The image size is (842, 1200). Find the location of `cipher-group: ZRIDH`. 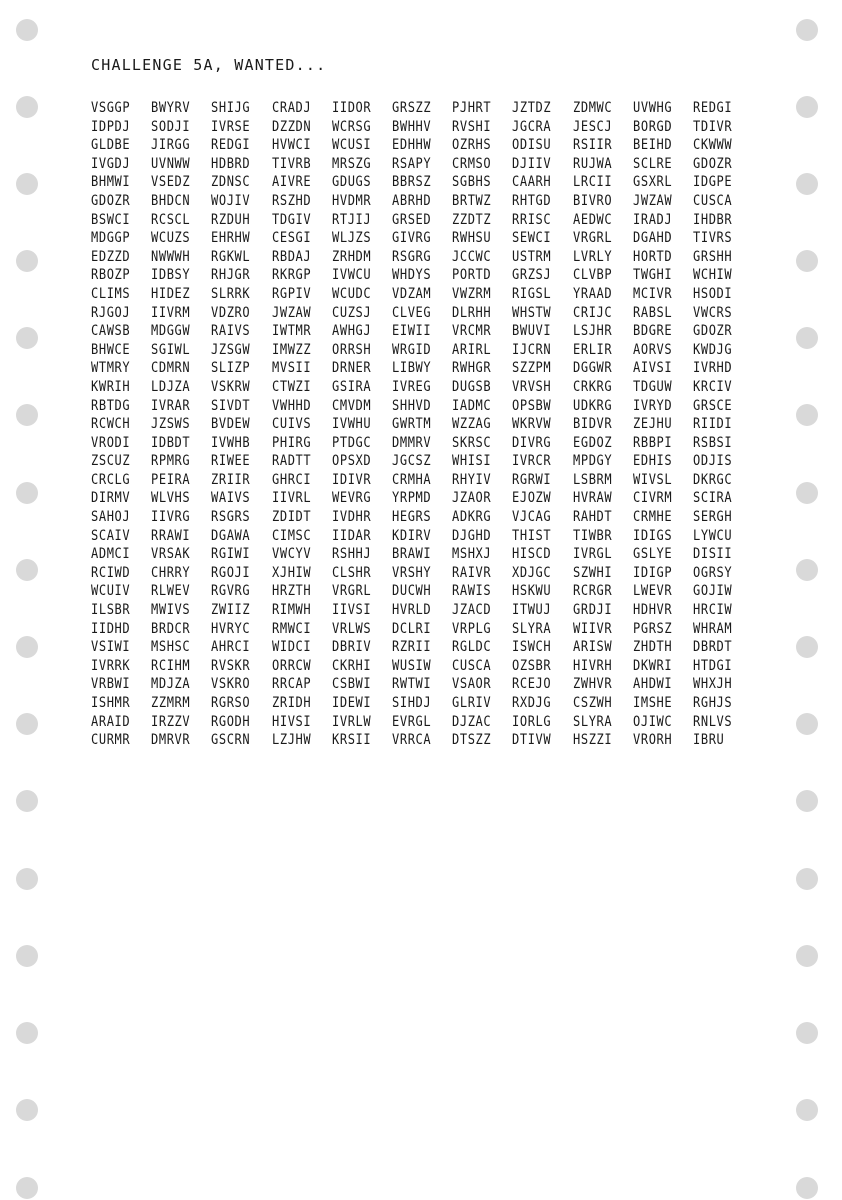

cipher-group: ZRIDH is located at coordinates (291, 703).